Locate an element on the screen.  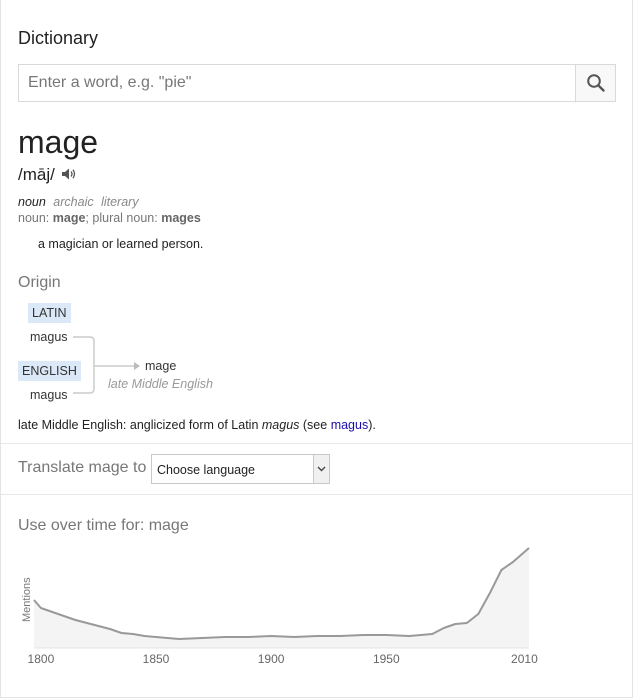
language-select: Choose language is located at coordinates (240, 469).